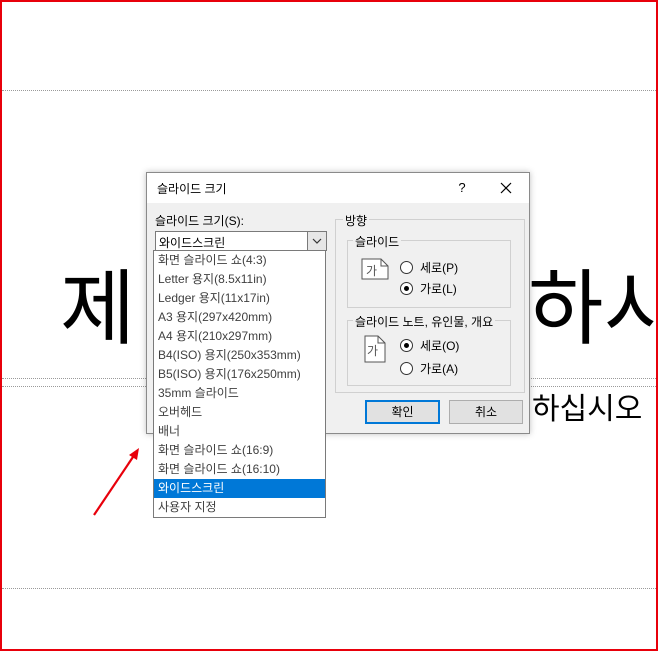  I want to click on slides-portrait-radio, so click(406, 267).